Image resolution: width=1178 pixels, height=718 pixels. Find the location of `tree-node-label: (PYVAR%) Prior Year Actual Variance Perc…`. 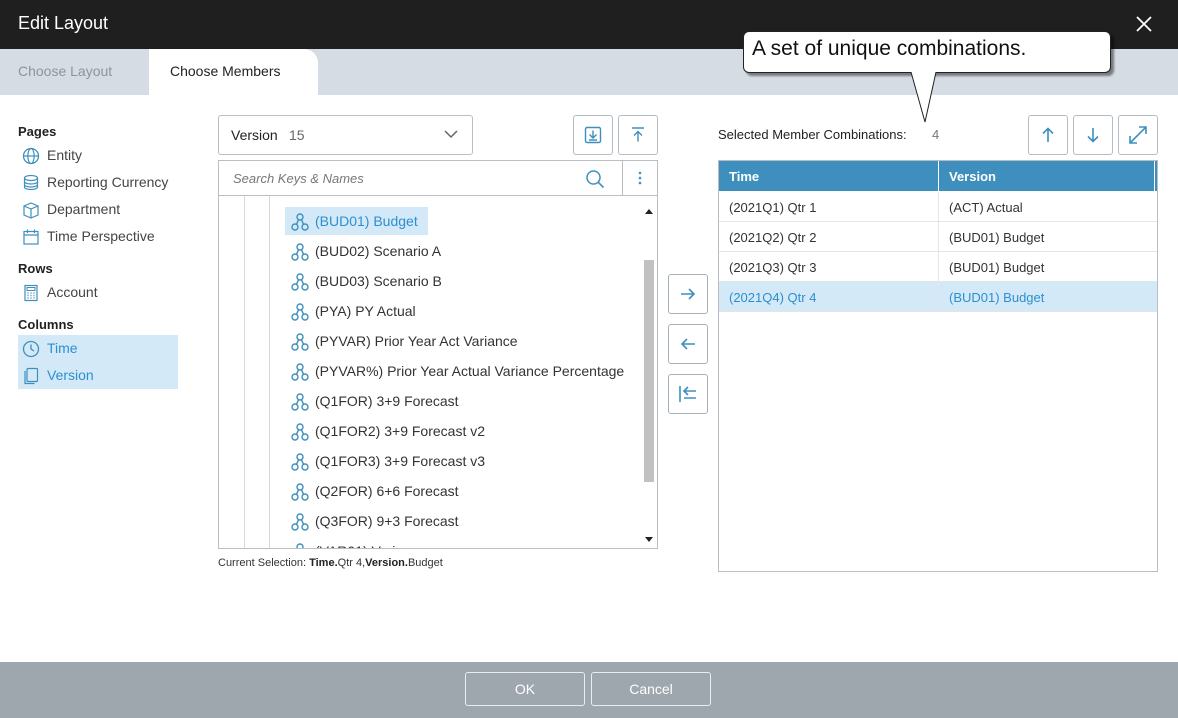

tree-node-label: (PYVAR%) Prior Year Actual Variance Perc… is located at coordinates (470, 371).